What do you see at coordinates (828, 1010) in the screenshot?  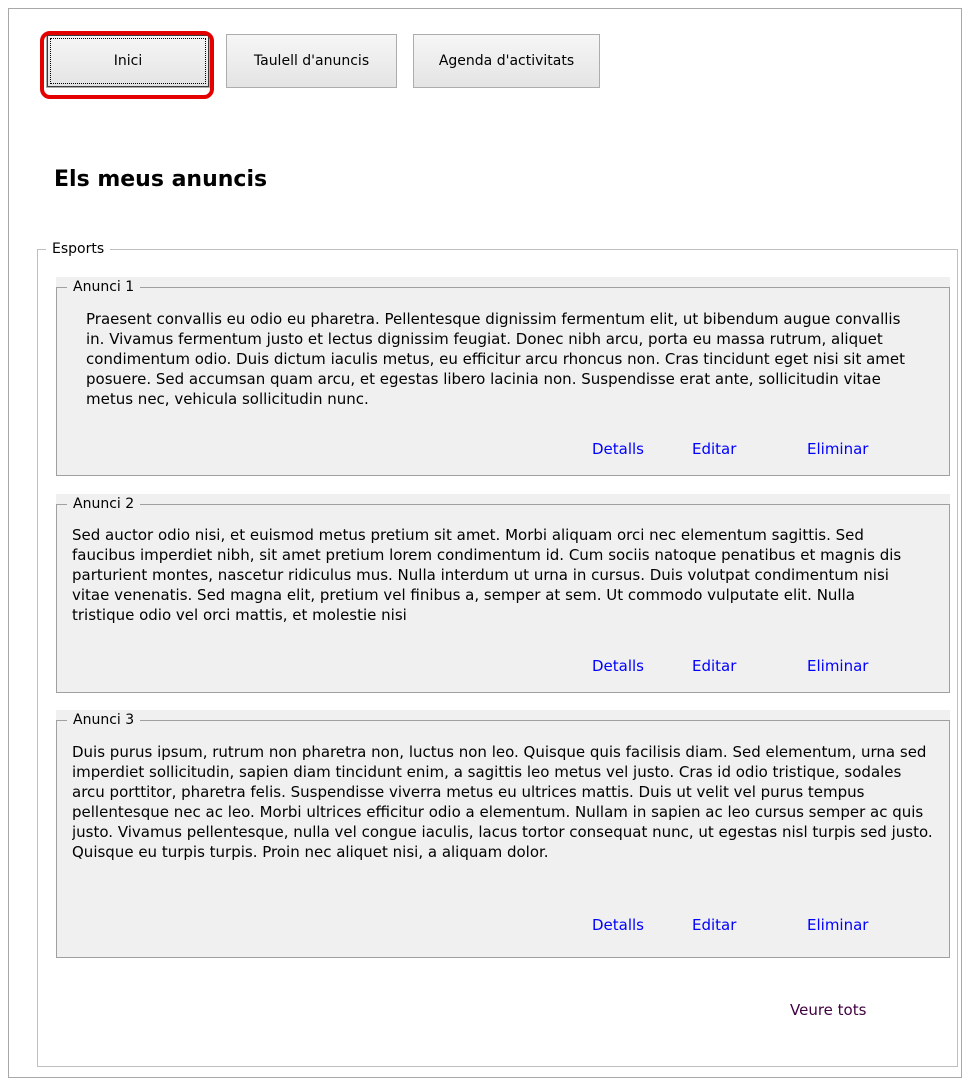 I see `see-all-link: Veure tots` at bounding box center [828, 1010].